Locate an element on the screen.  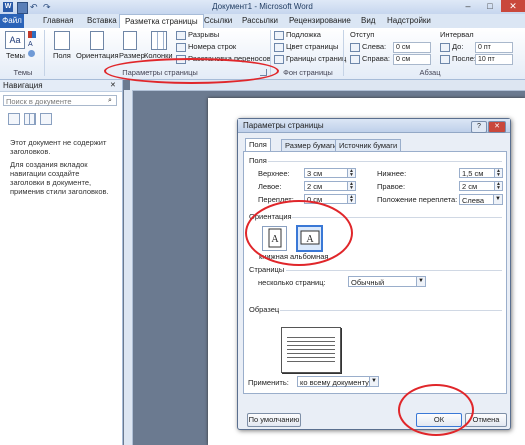
landscape-icon: A is located at coordinates (309, 237).